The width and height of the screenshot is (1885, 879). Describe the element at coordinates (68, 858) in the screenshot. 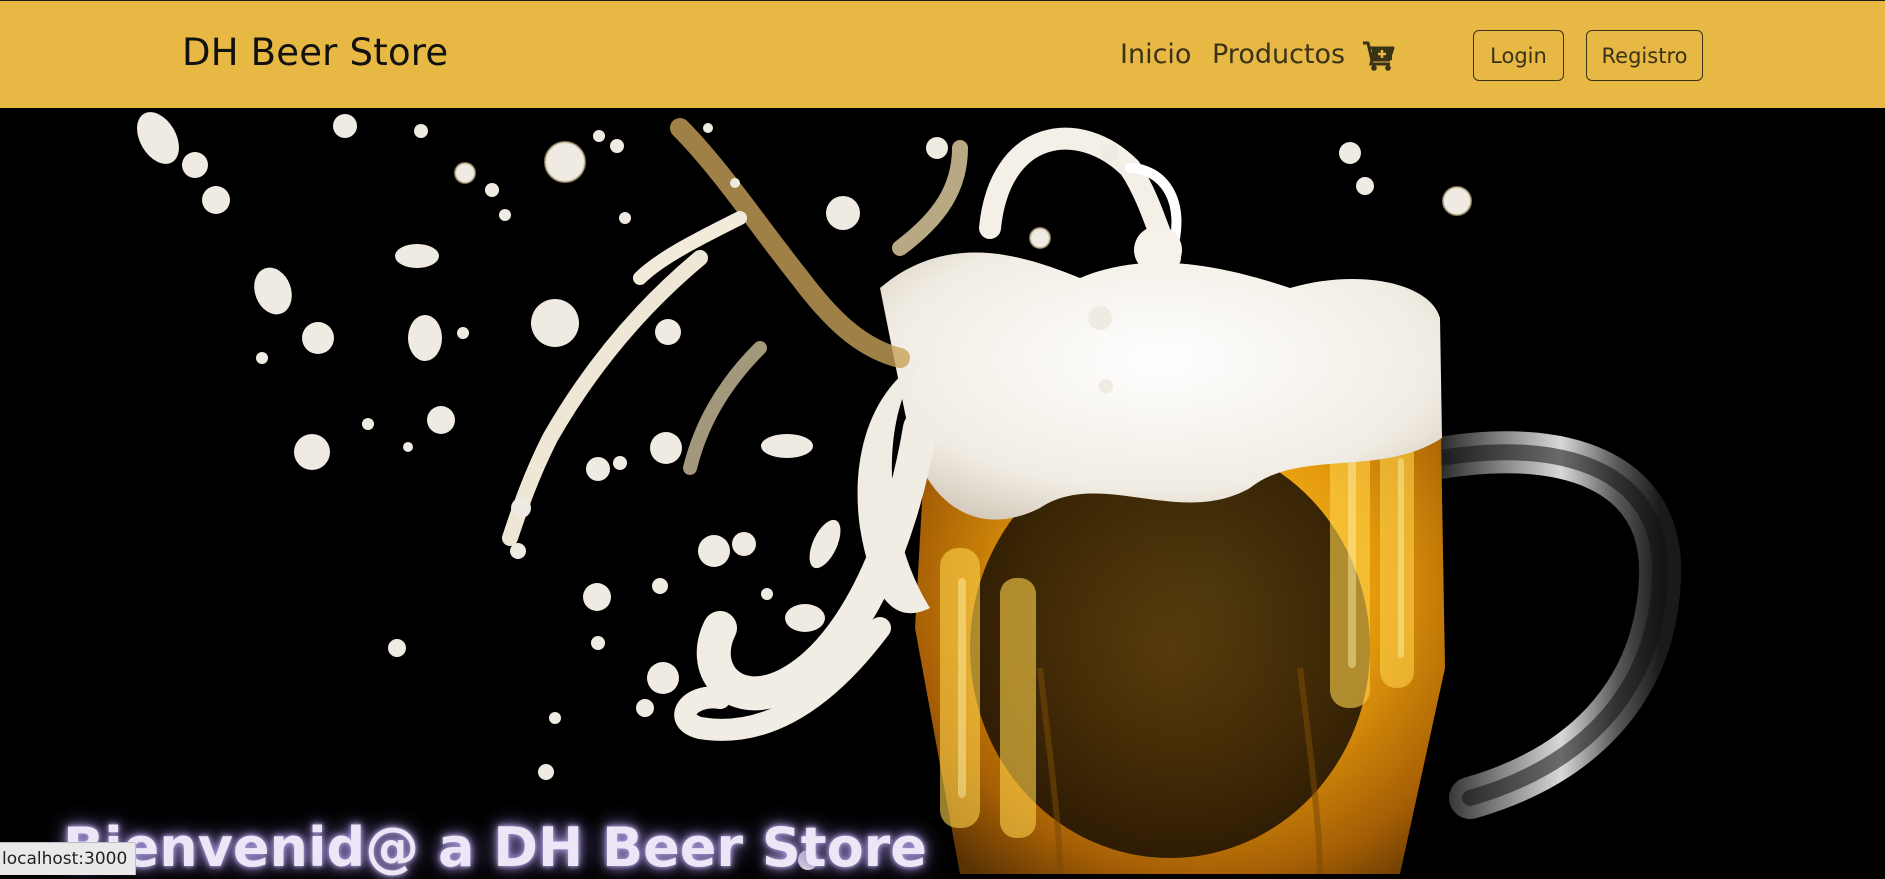

I see `browser-status-url: localhost:3000` at that location.